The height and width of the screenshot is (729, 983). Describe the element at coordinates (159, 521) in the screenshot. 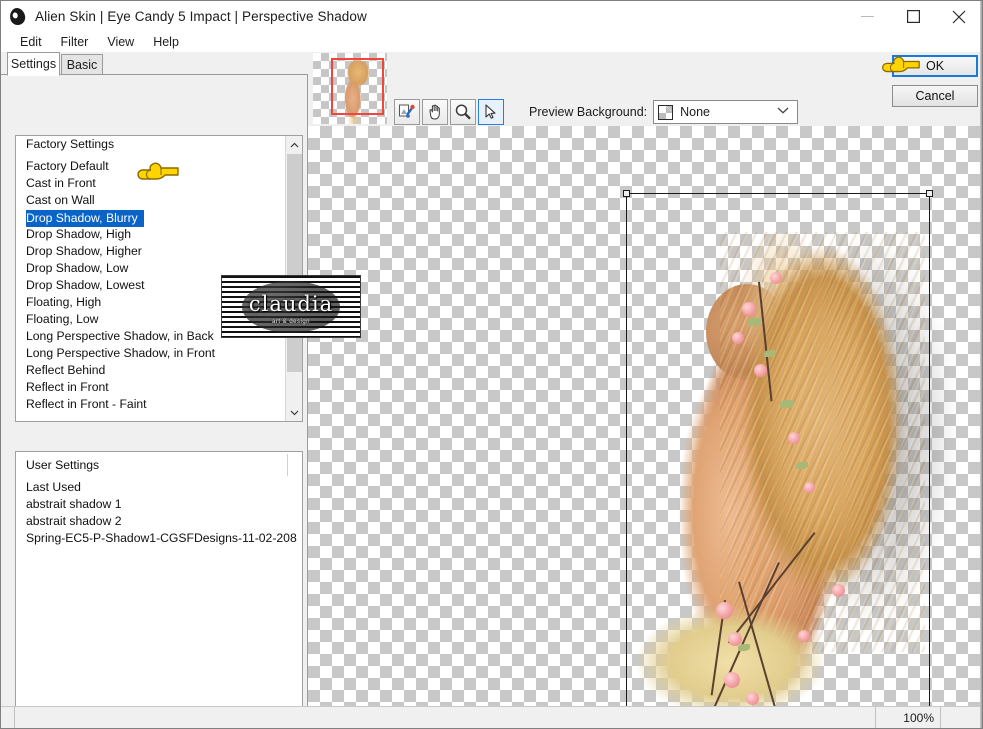

I see `list-item: abstrait shadow 2` at that location.